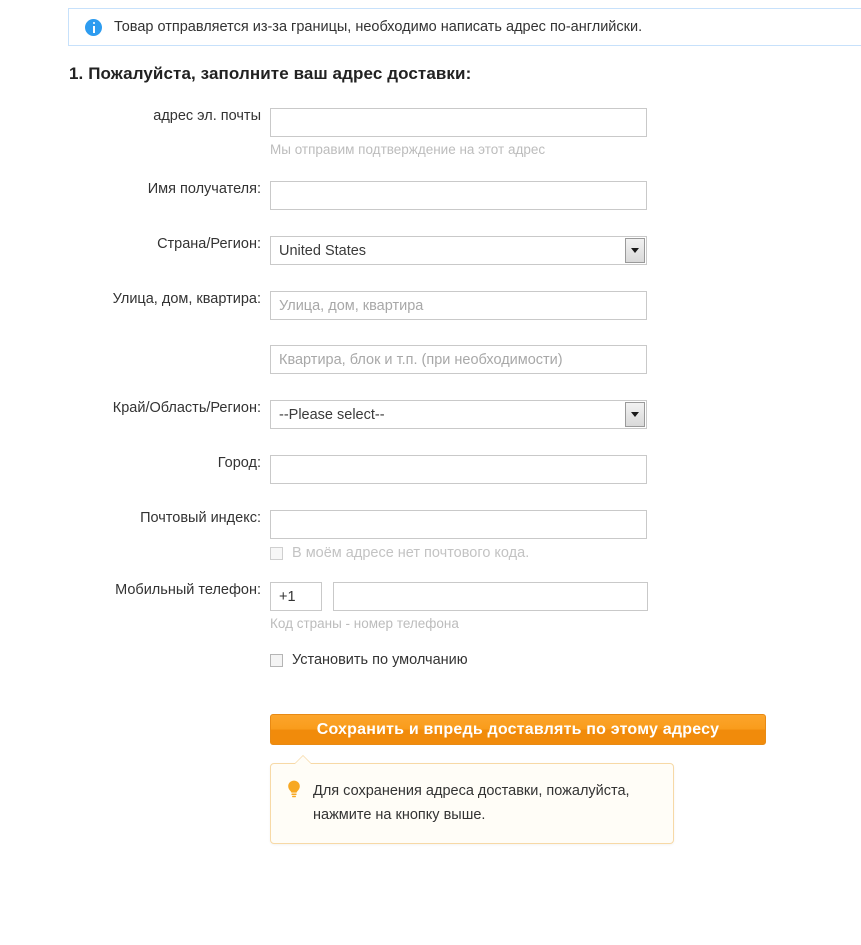 The image size is (861, 945). Describe the element at coordinates (276, 660) in the screenshot. I see `set-default-checkbox` at that location.